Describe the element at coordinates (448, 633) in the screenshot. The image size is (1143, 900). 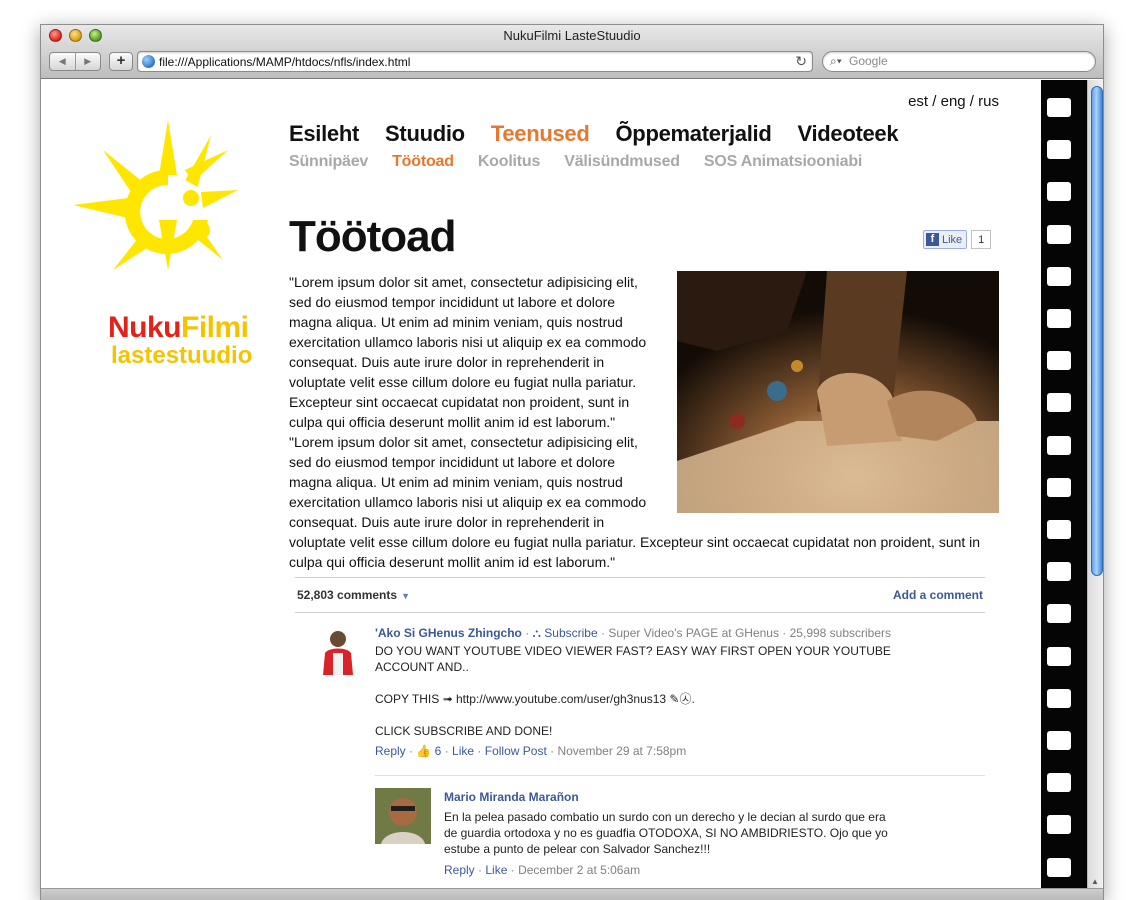
I see `comment-author: 'Ako Si GHenus Zhingcho` at that location.